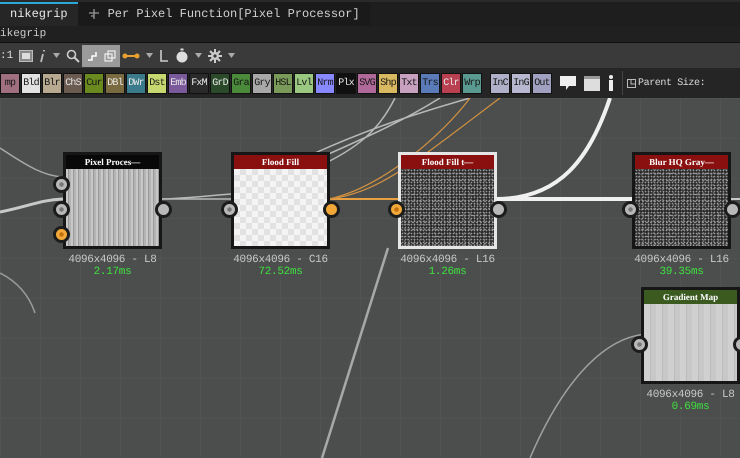  I want to click on atomic-node-button: mp, so click(10, 83).